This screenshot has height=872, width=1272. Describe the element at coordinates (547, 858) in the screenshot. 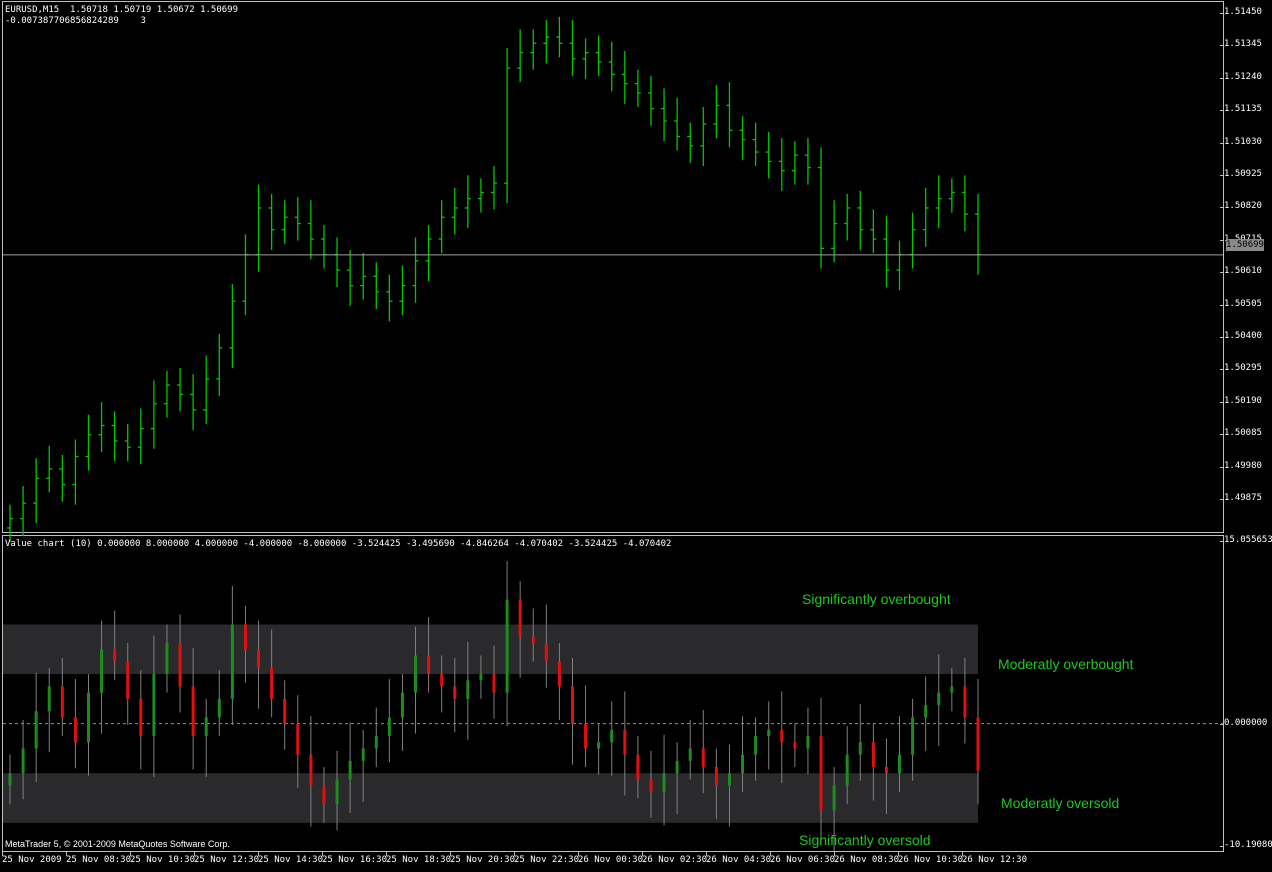

I see `time-tick-label: 25 Nov 22:30` at that location.